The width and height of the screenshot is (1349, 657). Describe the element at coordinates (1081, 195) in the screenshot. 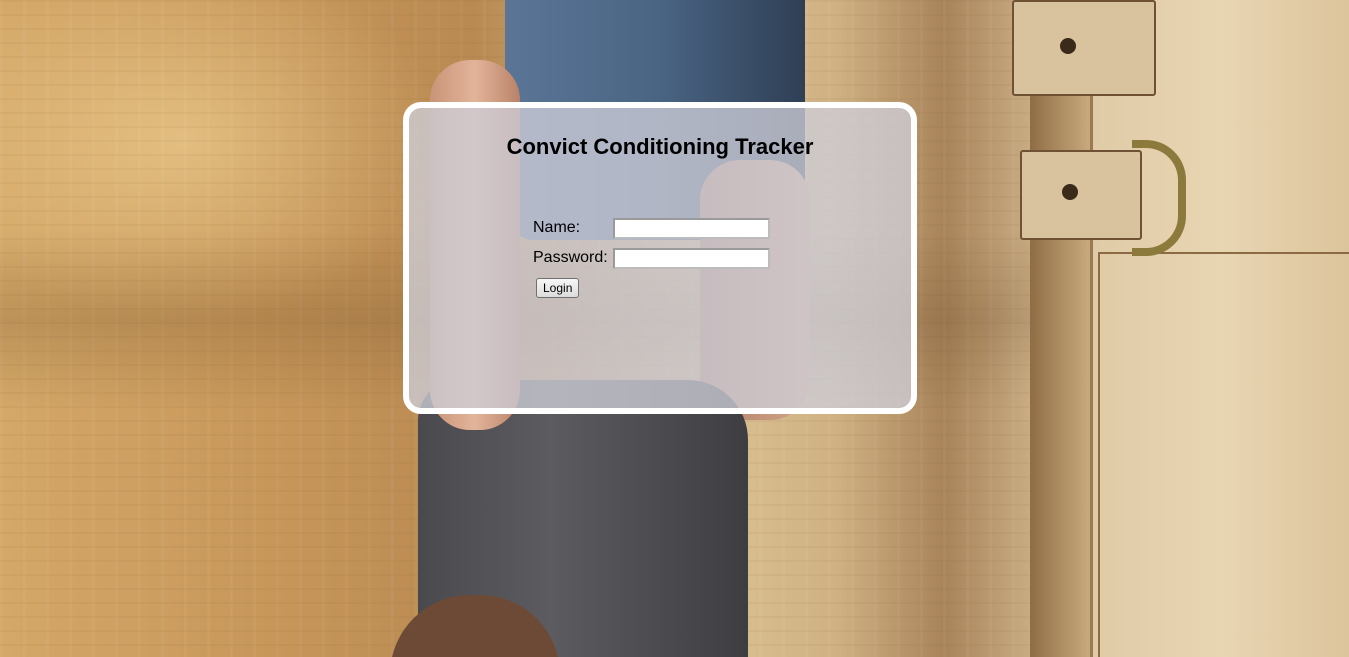

I see `door-hinge-lower` at that location.